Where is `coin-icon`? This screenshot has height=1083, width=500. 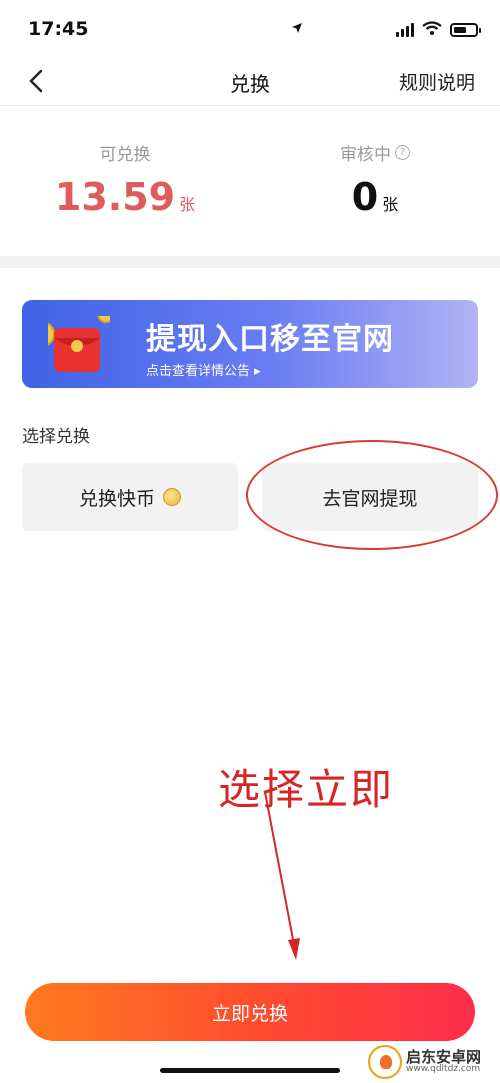
coin-icon is located at coordinates (172, 497).